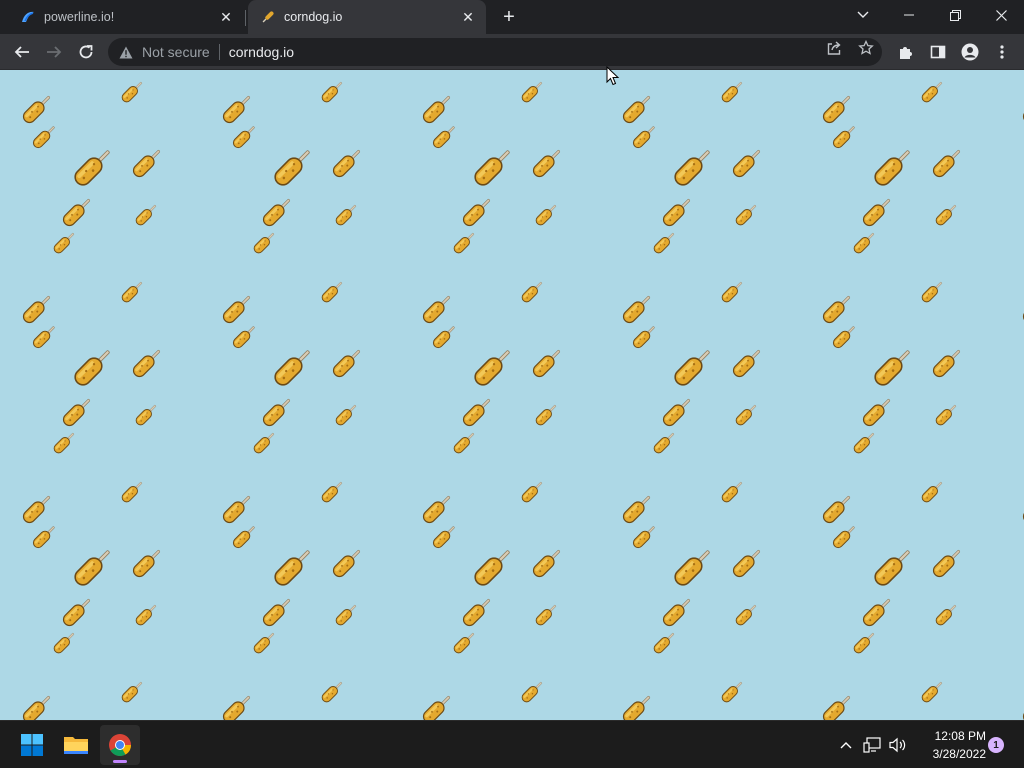 This screenshot has width=1024, height=768. What do you see at coordinates (76, 745) in the screenshot?
I see `file-explorer-button` at bounding box center [76, 745].